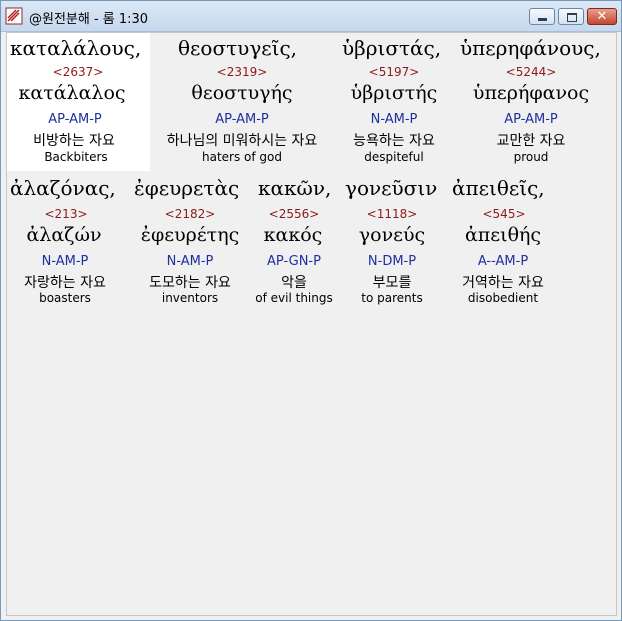 The height and width of the screenshot is (621, 622). I want to click on lemma: ἀλαζών, so click(64, 235).